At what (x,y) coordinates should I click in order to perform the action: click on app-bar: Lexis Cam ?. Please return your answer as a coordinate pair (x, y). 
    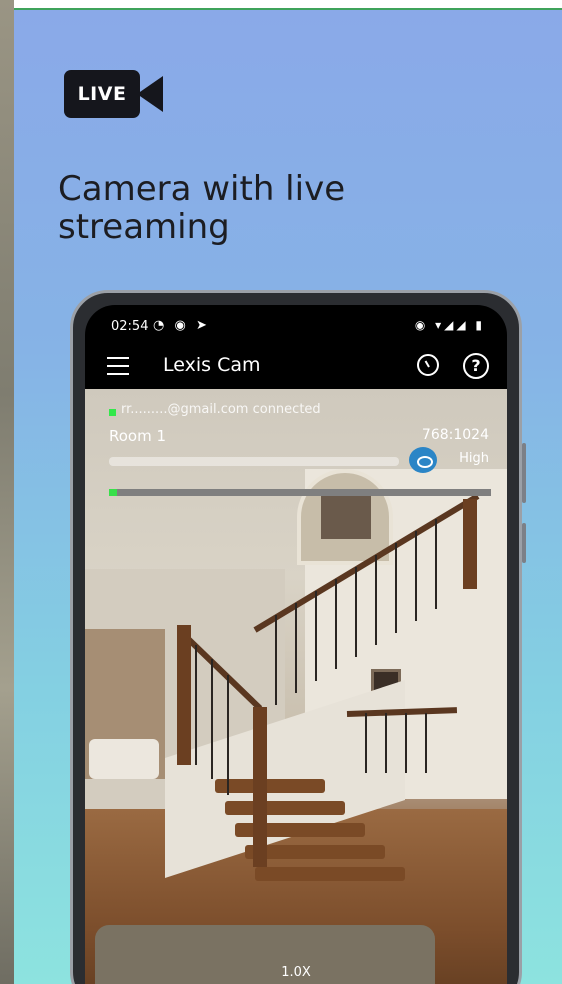
    Looking at the image, I should click on (296, 367).